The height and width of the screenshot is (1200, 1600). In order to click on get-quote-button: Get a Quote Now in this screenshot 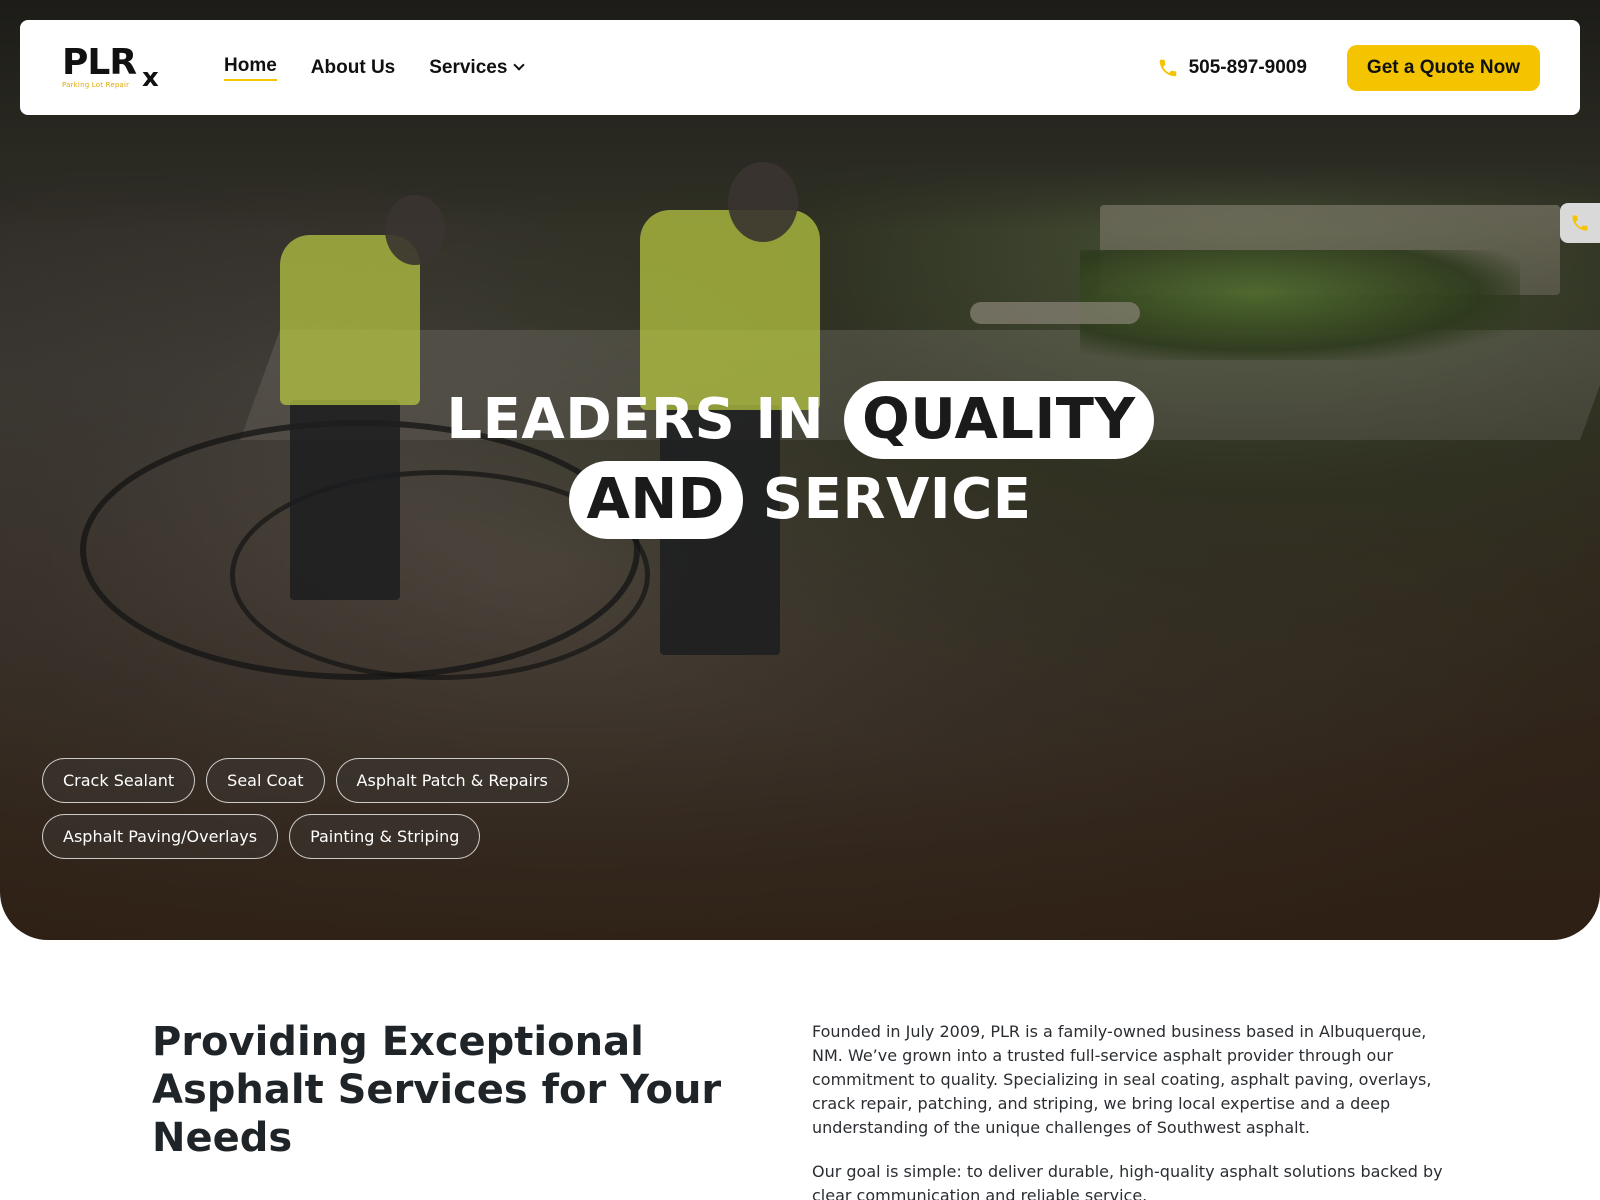, I will do `click(1443, 67)`.